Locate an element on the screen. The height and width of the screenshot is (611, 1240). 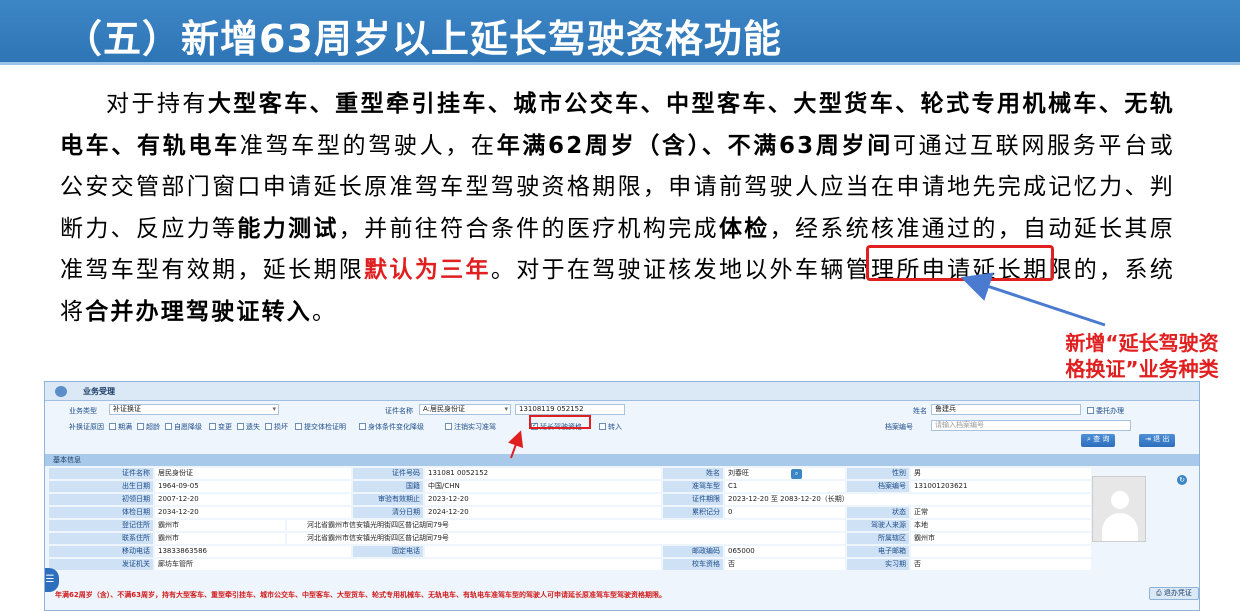
field-label: 证件号码 is located at coordinates (388, 473).